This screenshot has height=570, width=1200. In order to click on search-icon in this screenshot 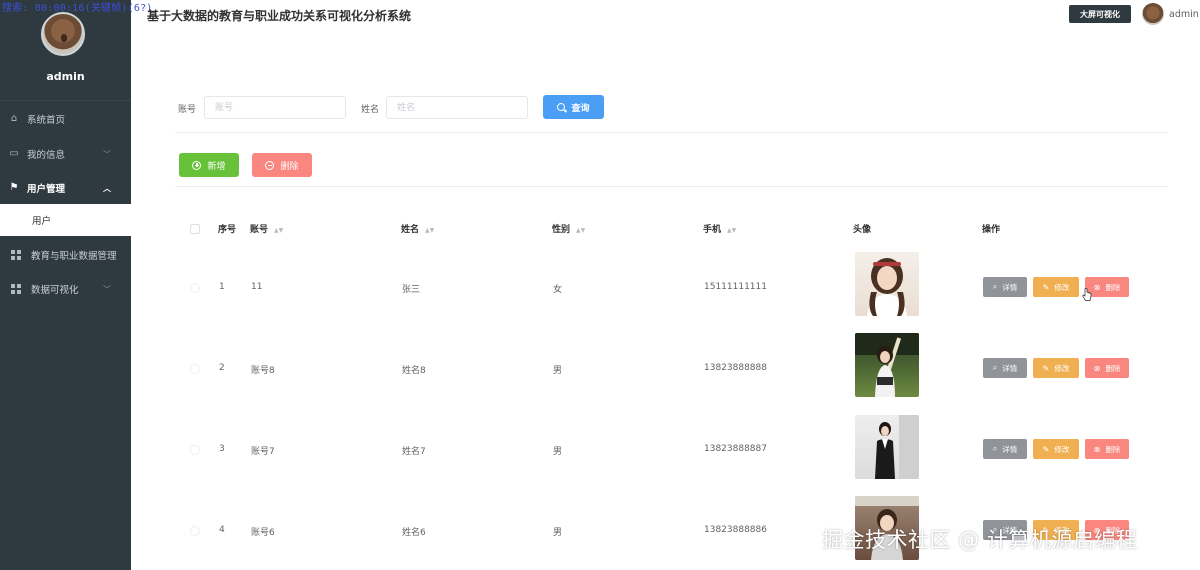, I will do `click(561, 107)`.